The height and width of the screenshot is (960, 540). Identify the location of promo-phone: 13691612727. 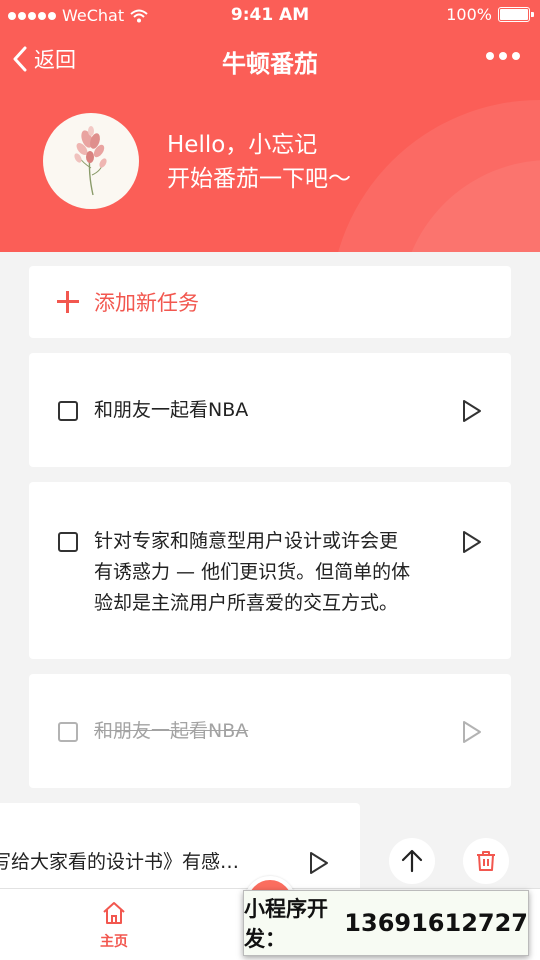
(436, 923).